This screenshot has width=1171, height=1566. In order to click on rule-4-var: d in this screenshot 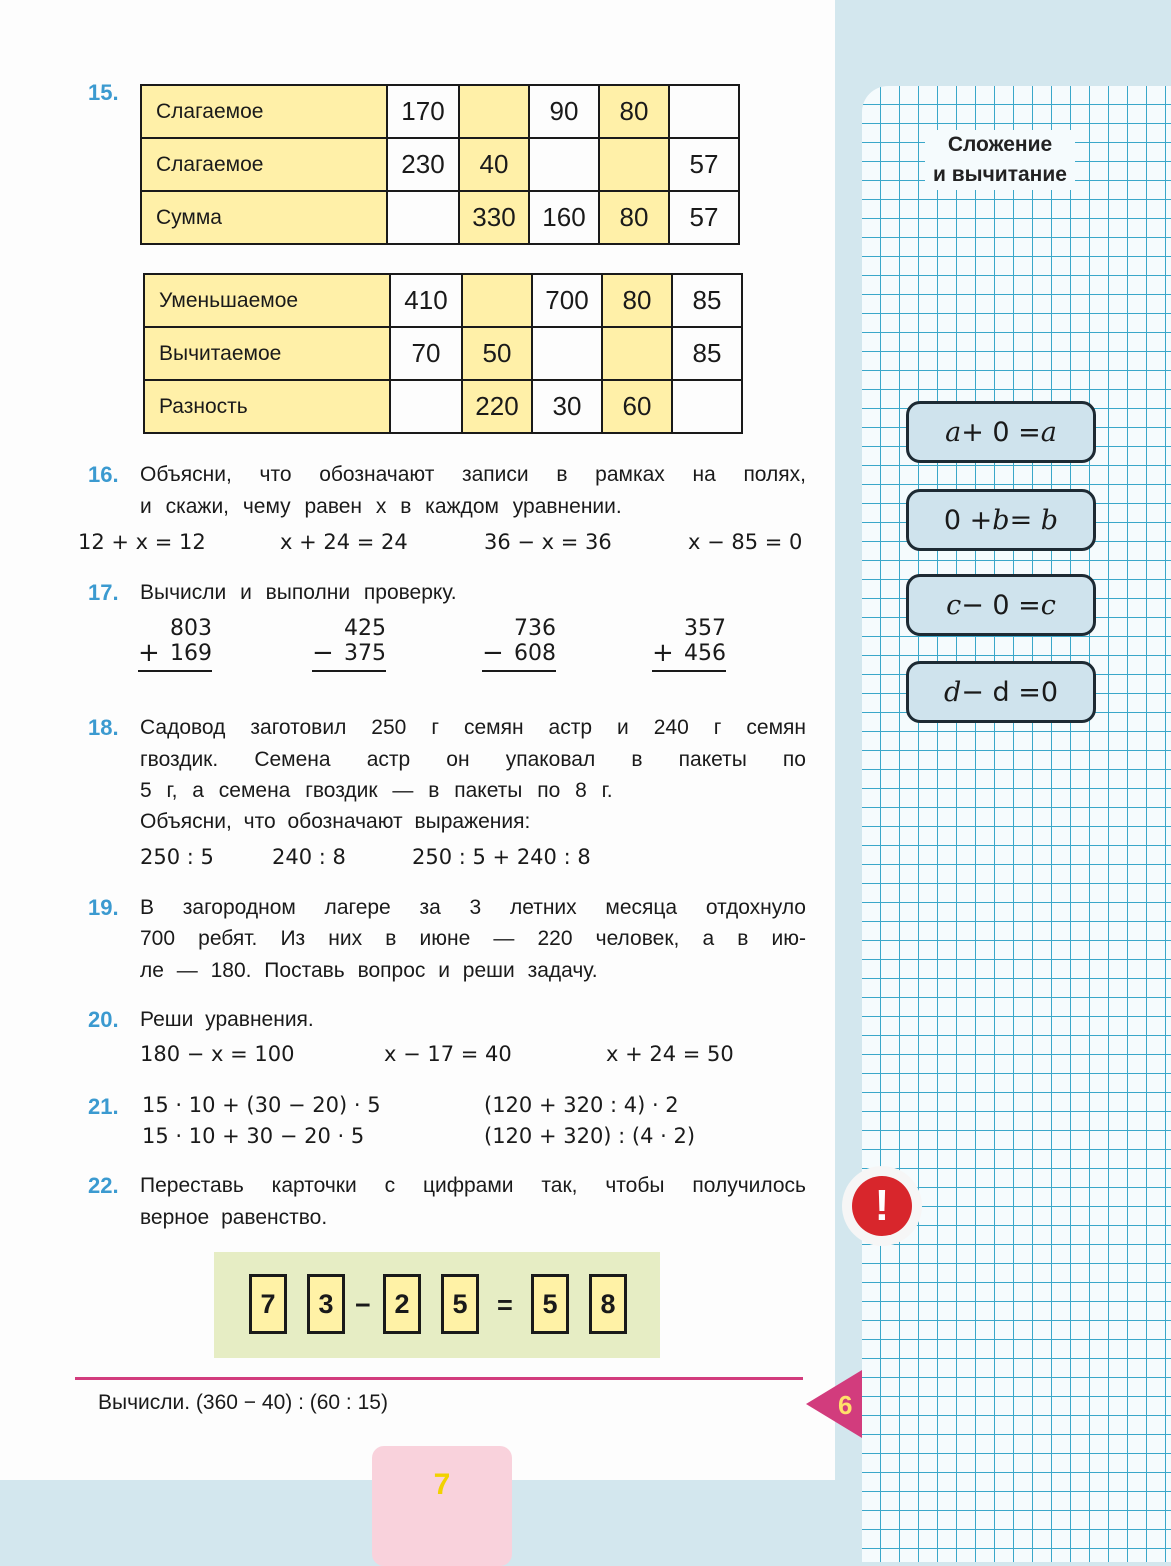, I will do `click(952, 692)`.